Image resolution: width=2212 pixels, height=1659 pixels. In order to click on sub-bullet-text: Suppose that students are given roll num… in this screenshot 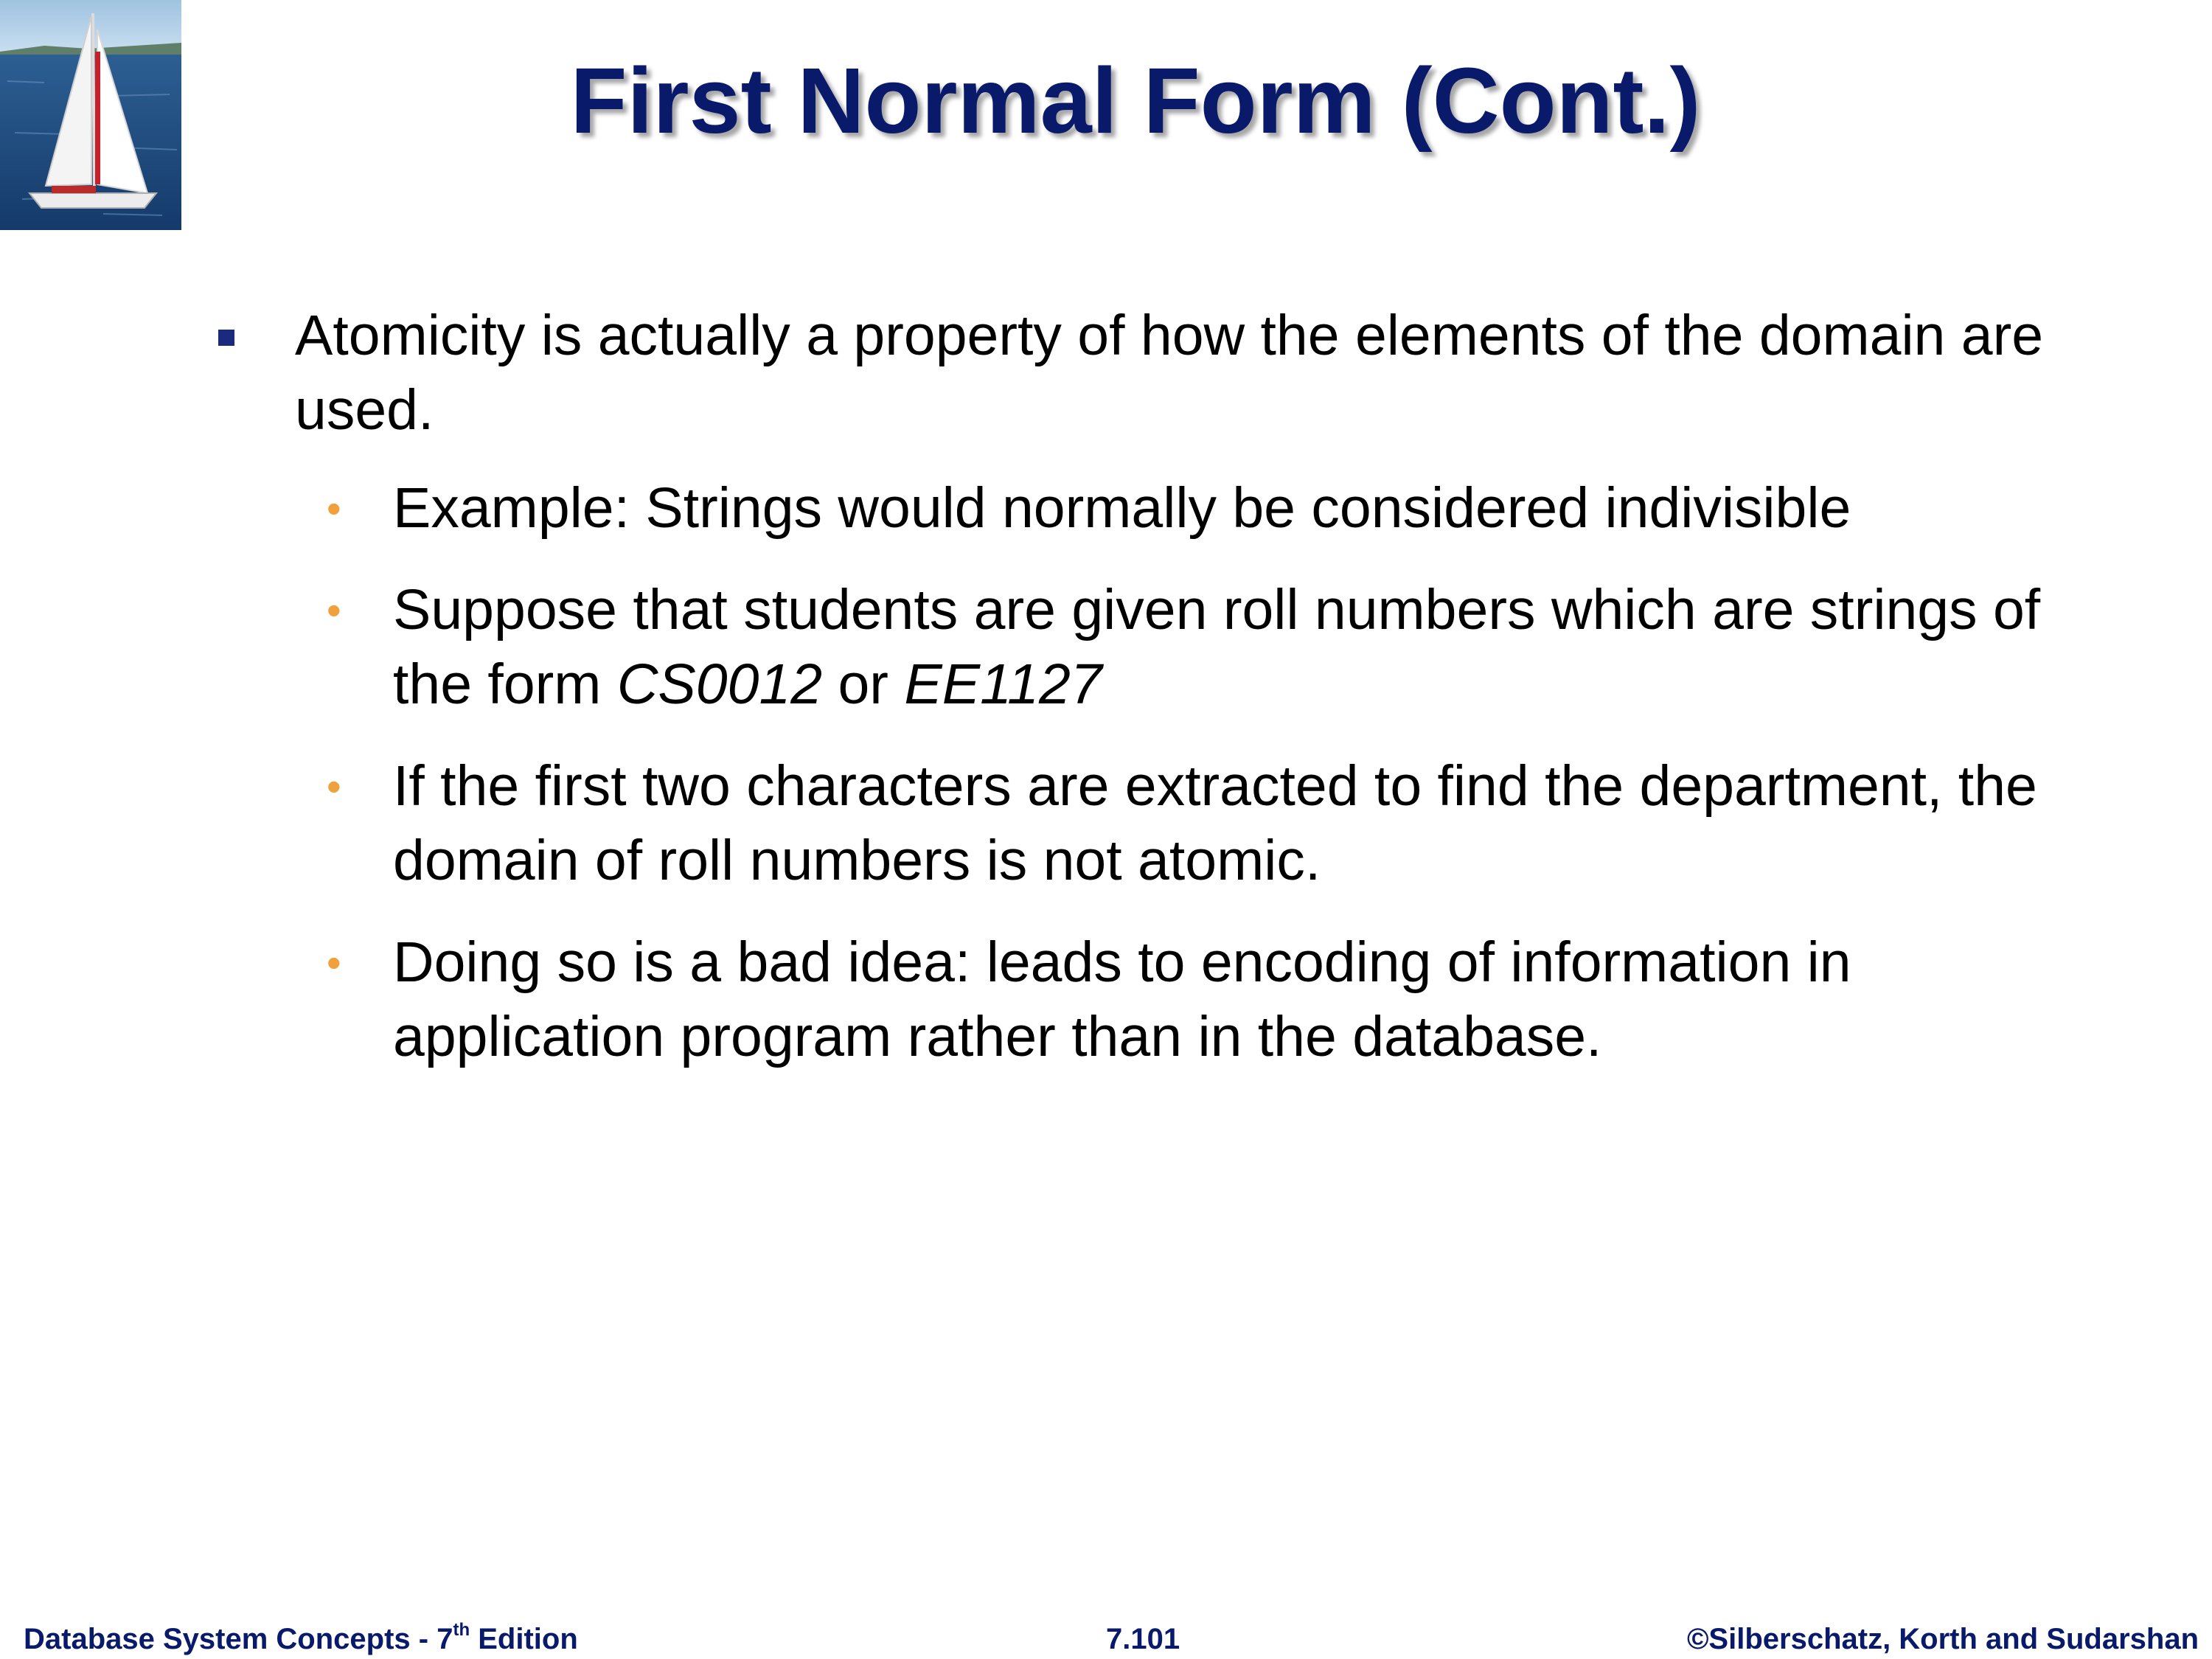, I will do `click(1217, 647)`.